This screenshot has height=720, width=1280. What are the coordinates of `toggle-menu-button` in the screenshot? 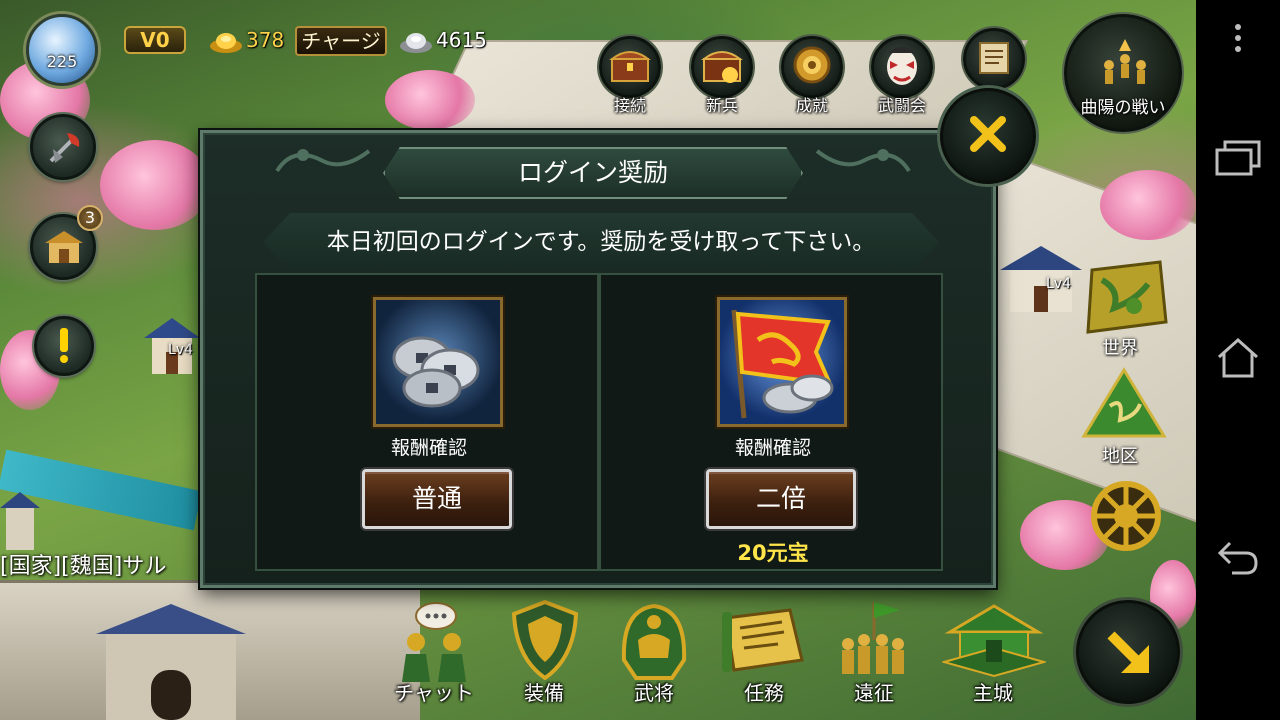 It's located at (1128, 652).